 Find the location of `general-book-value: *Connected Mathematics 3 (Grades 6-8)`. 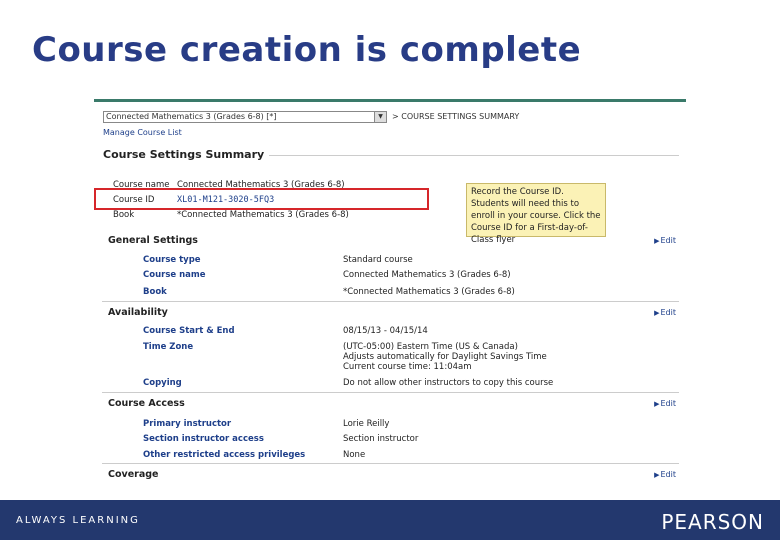

general-book-value: *Connected Mathematics 3 (Grades 6-8) is located at coordinates (429, 292).